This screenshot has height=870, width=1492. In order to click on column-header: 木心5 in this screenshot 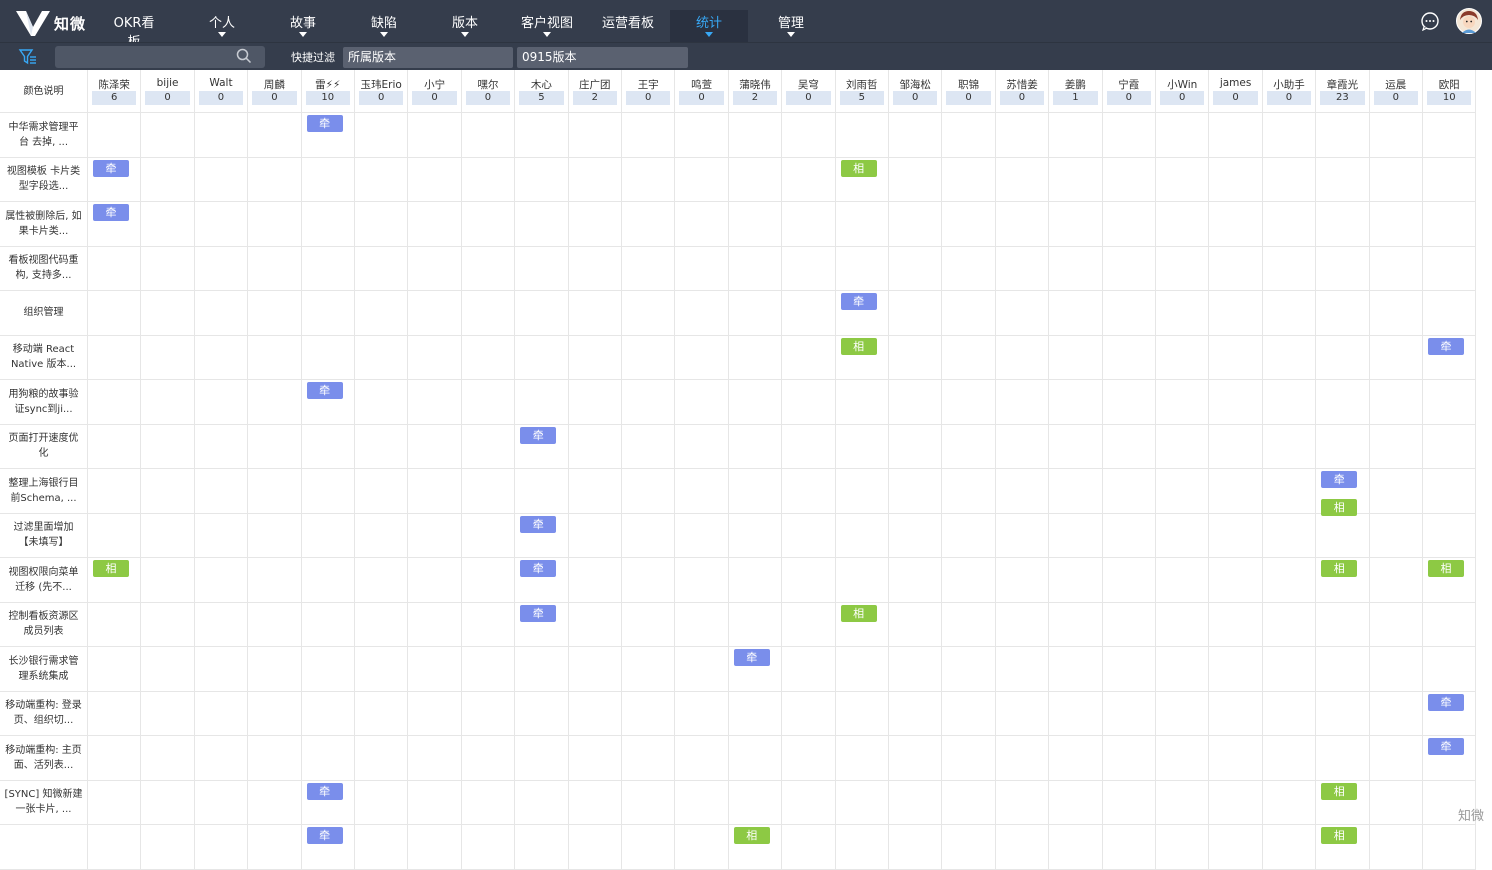, I will do `click(541, 91)`.